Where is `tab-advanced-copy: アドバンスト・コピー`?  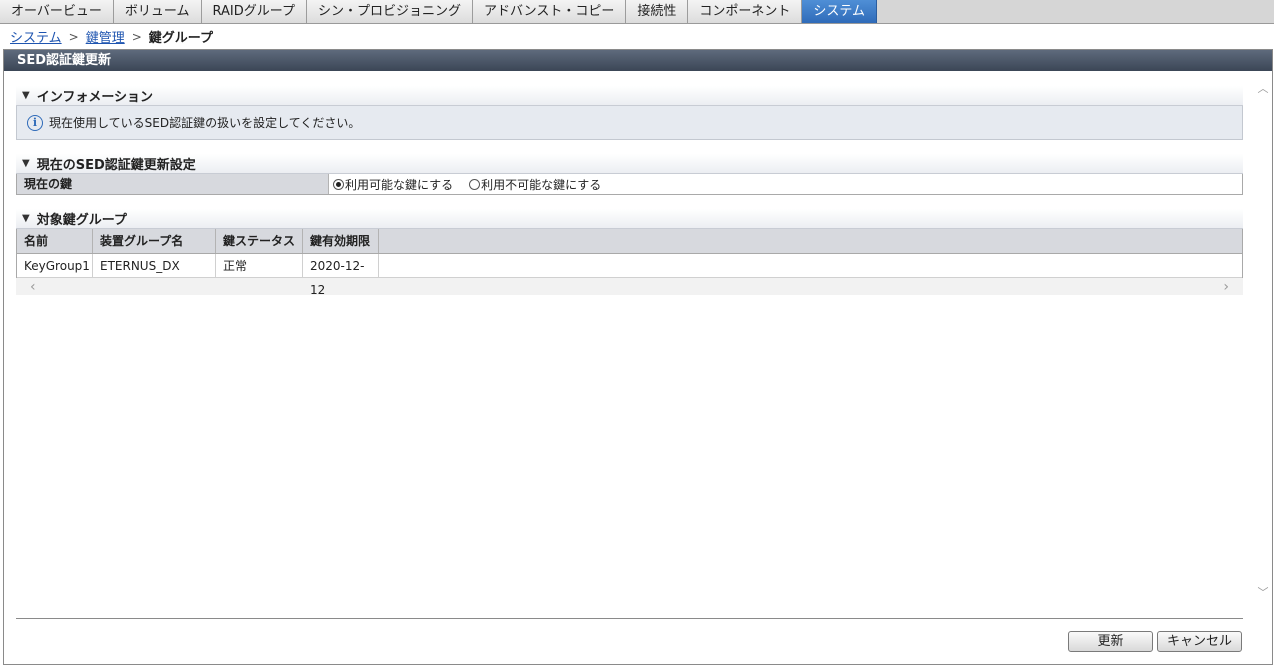
tab-advanced-copy: アドバンスト・コピー is located at coordinates (549, 11).